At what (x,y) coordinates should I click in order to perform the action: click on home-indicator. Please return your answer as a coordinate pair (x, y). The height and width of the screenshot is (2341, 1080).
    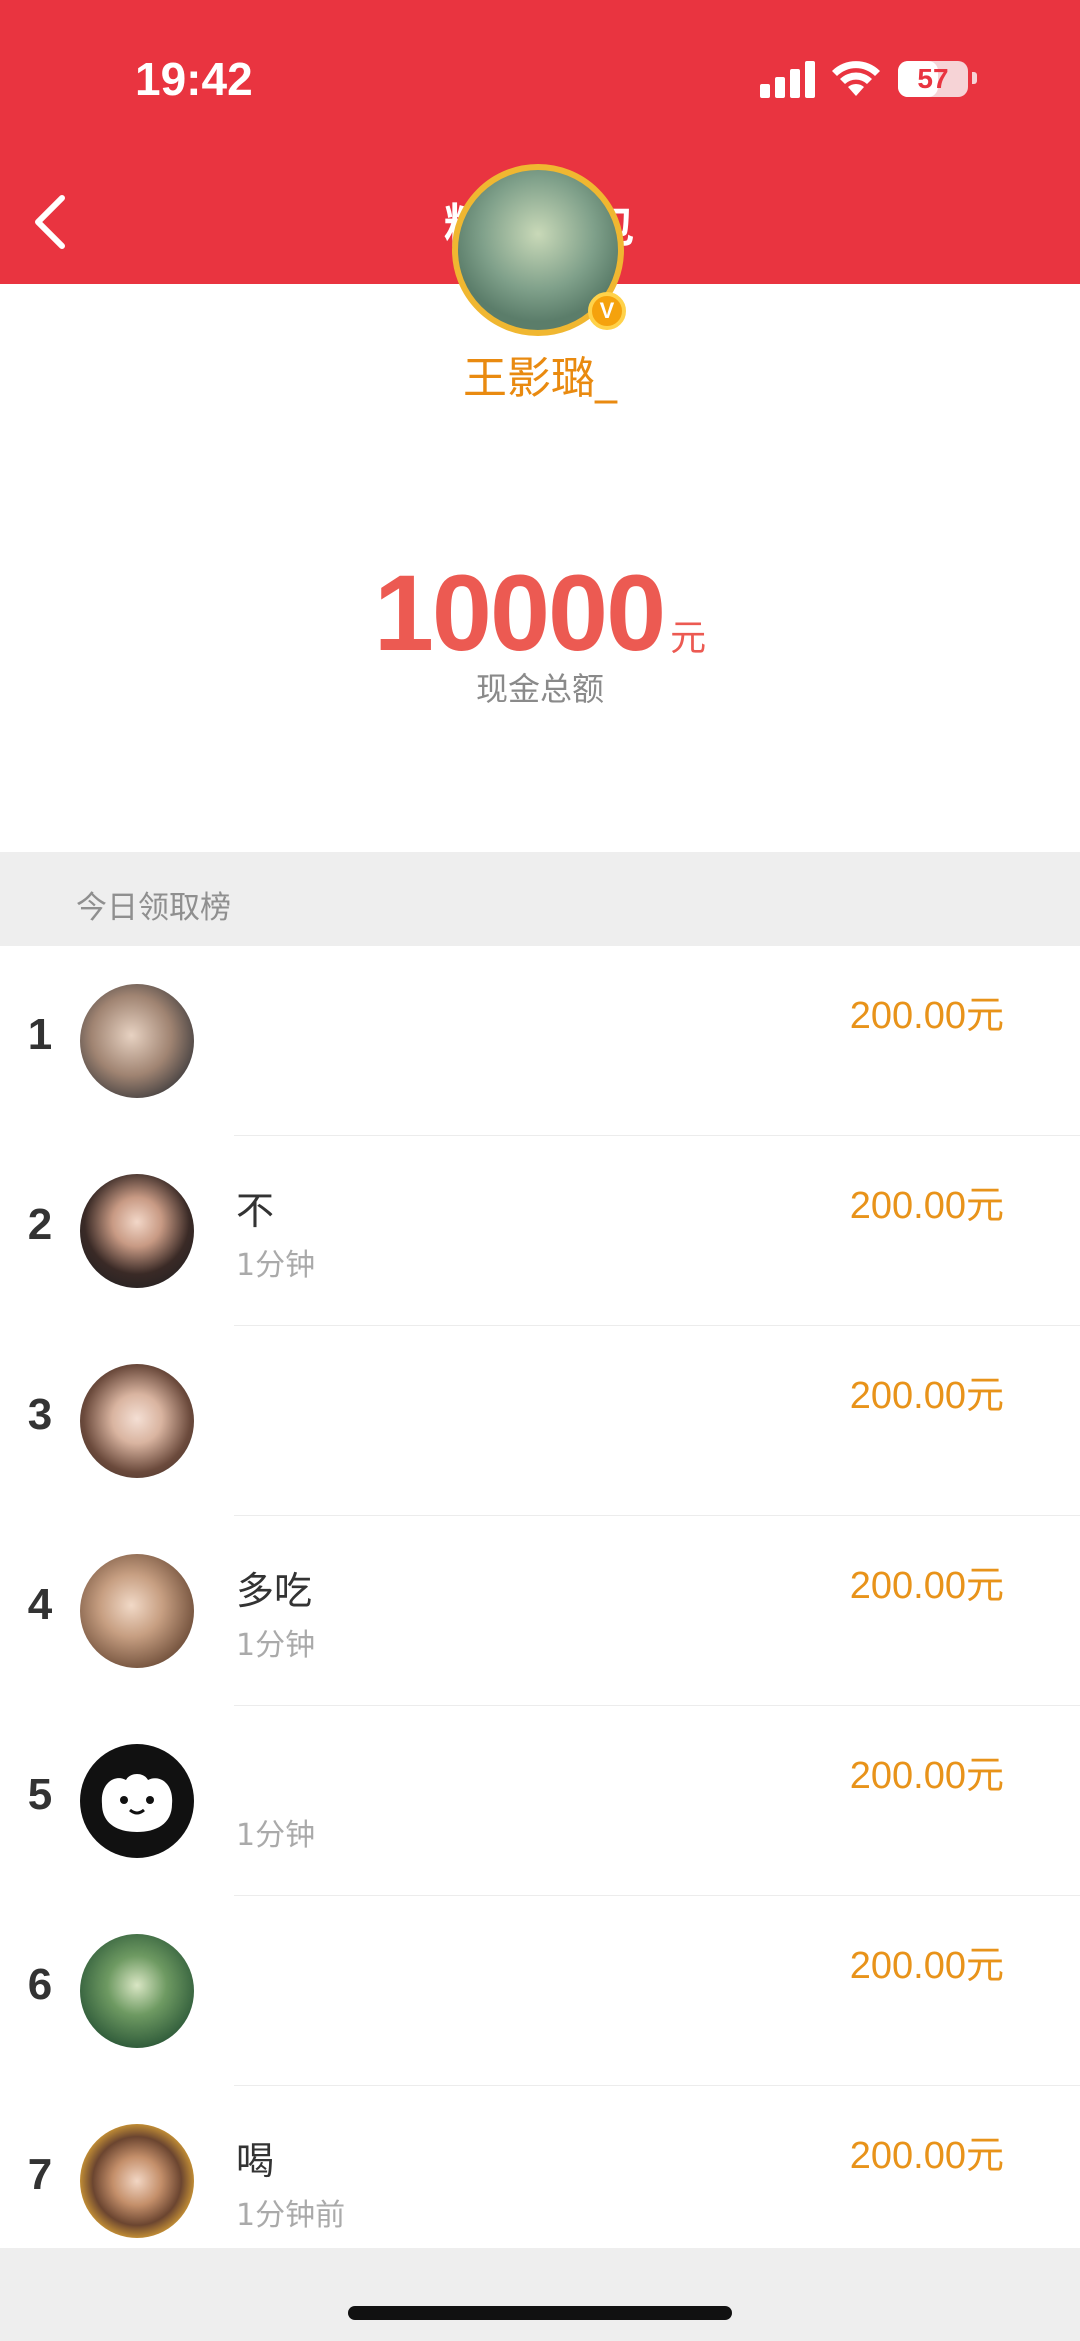
    Looking at the image, I should click on (540, 2313).